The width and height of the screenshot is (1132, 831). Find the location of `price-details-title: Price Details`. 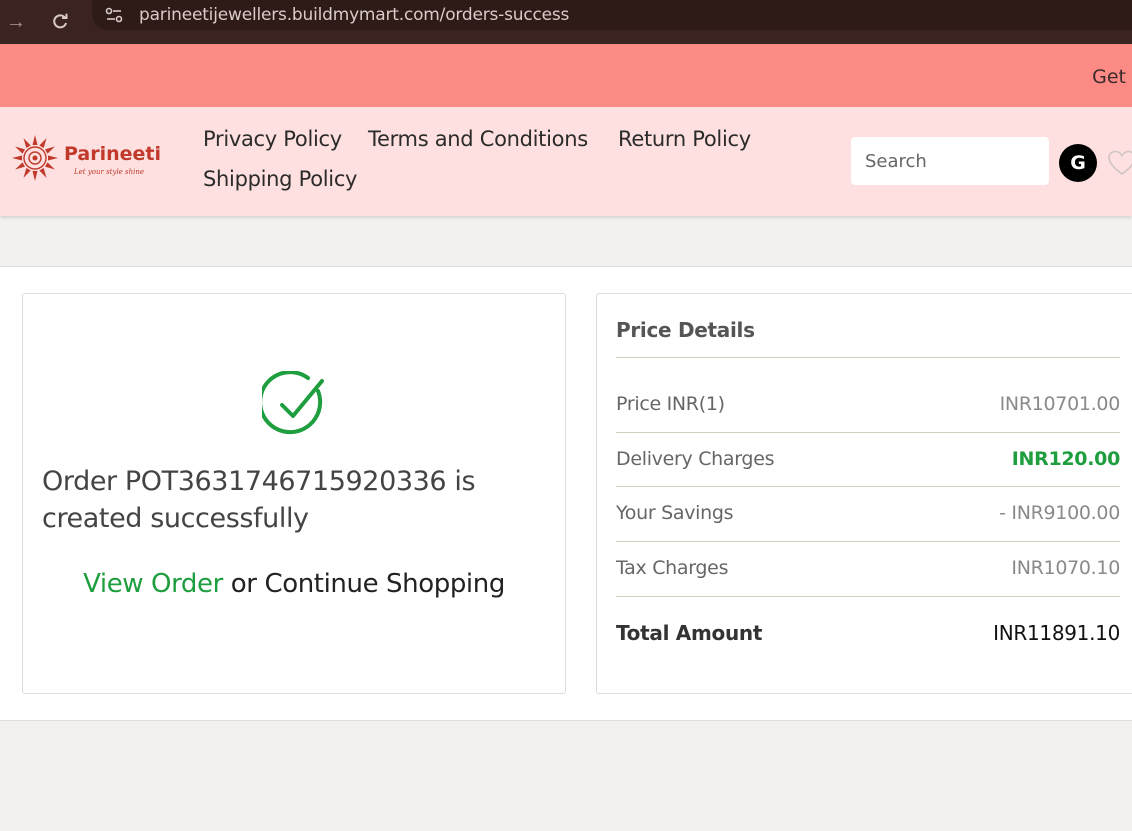

price-details-title: Price Details is located at coordinates (685, 330).